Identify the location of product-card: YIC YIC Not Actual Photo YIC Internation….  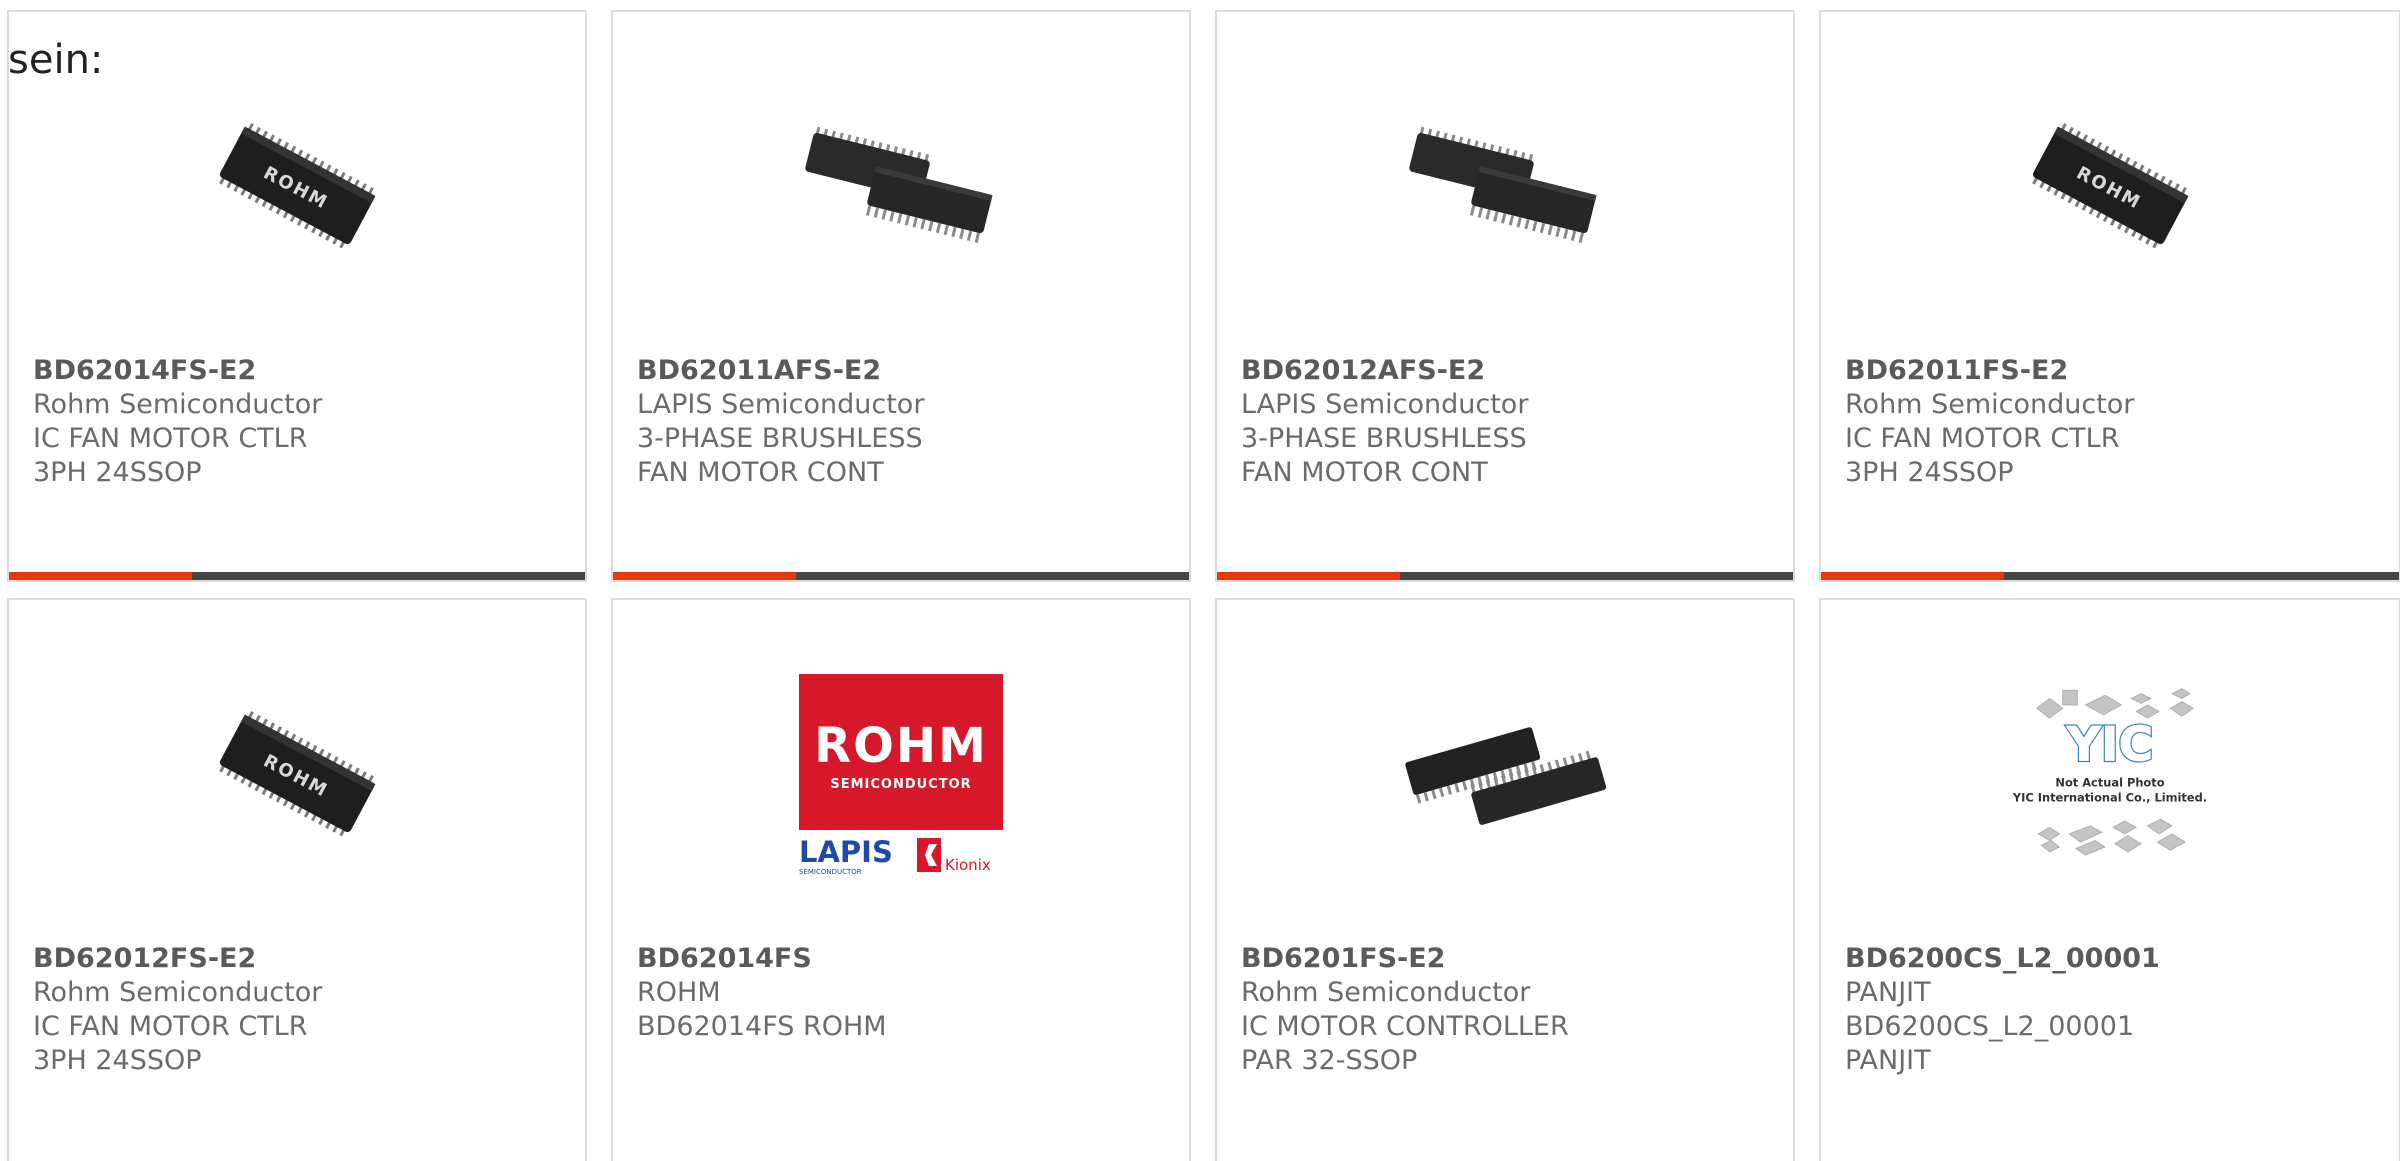
(2109, 879).